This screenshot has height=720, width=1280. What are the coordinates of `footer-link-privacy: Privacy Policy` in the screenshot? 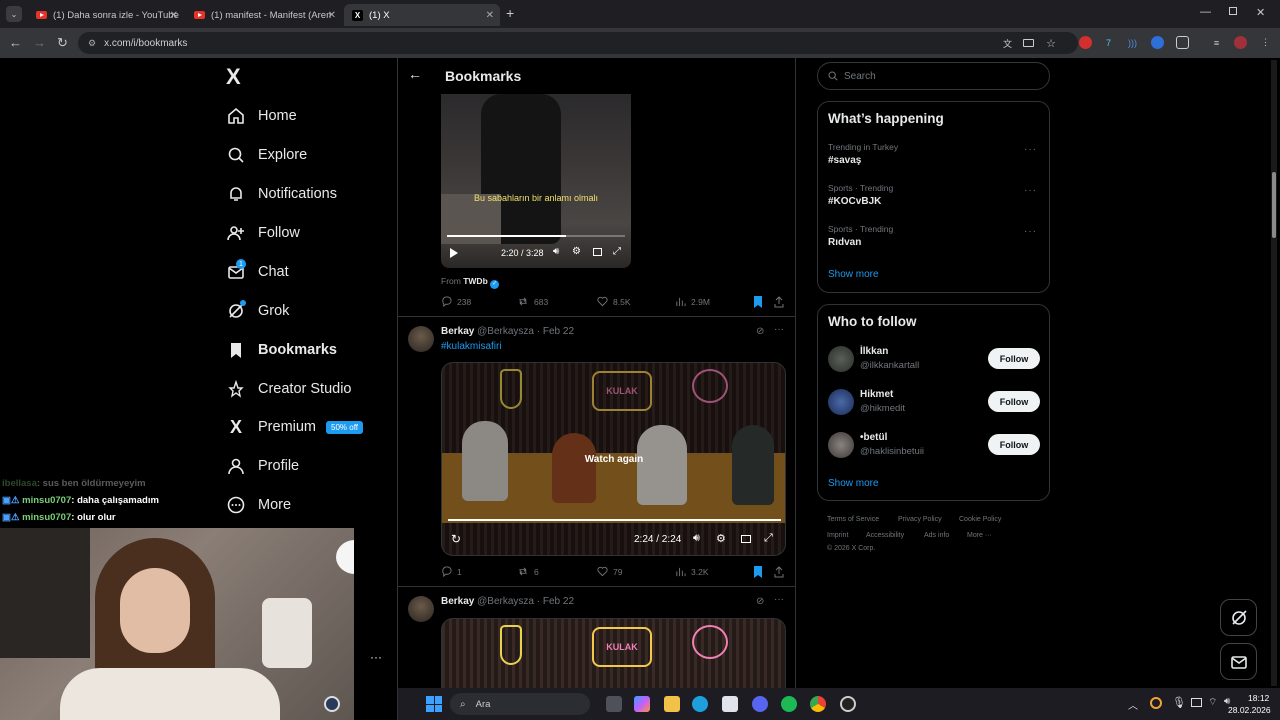 It's located at (920, 519).